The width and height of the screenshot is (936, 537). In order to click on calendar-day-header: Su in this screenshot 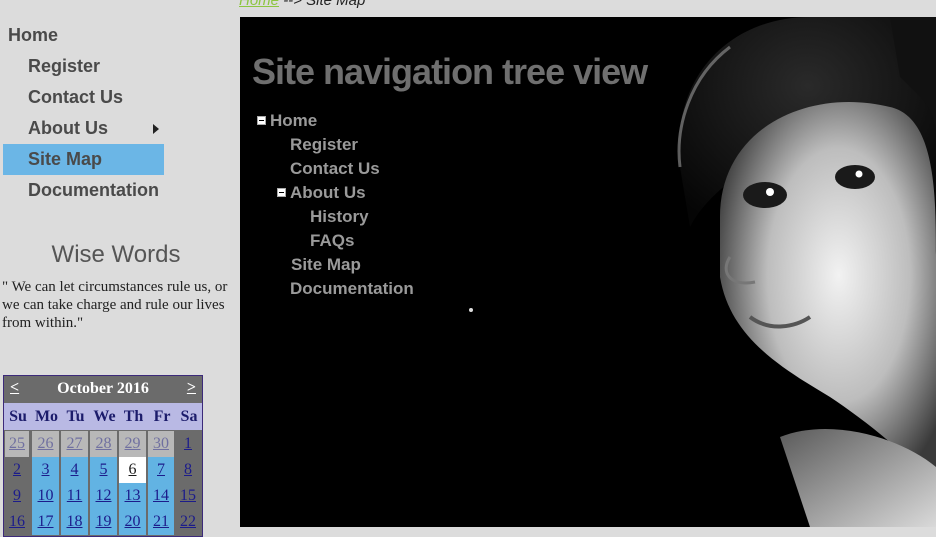, I will do `click(18, 416)`.